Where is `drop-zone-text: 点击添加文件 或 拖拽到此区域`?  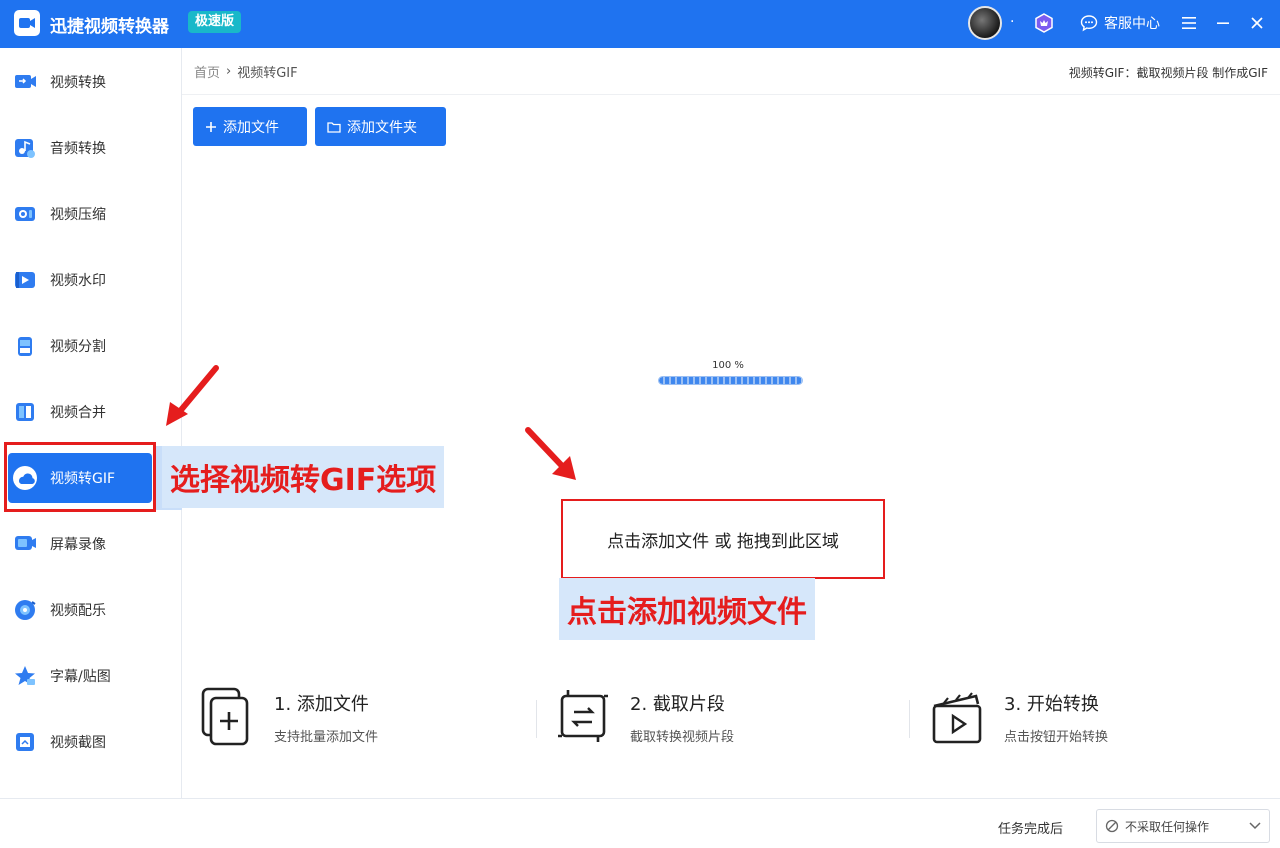 drop-zone-text: 点击添加文件 或 拖拽到此区域 is located at coordinates (723, 541).